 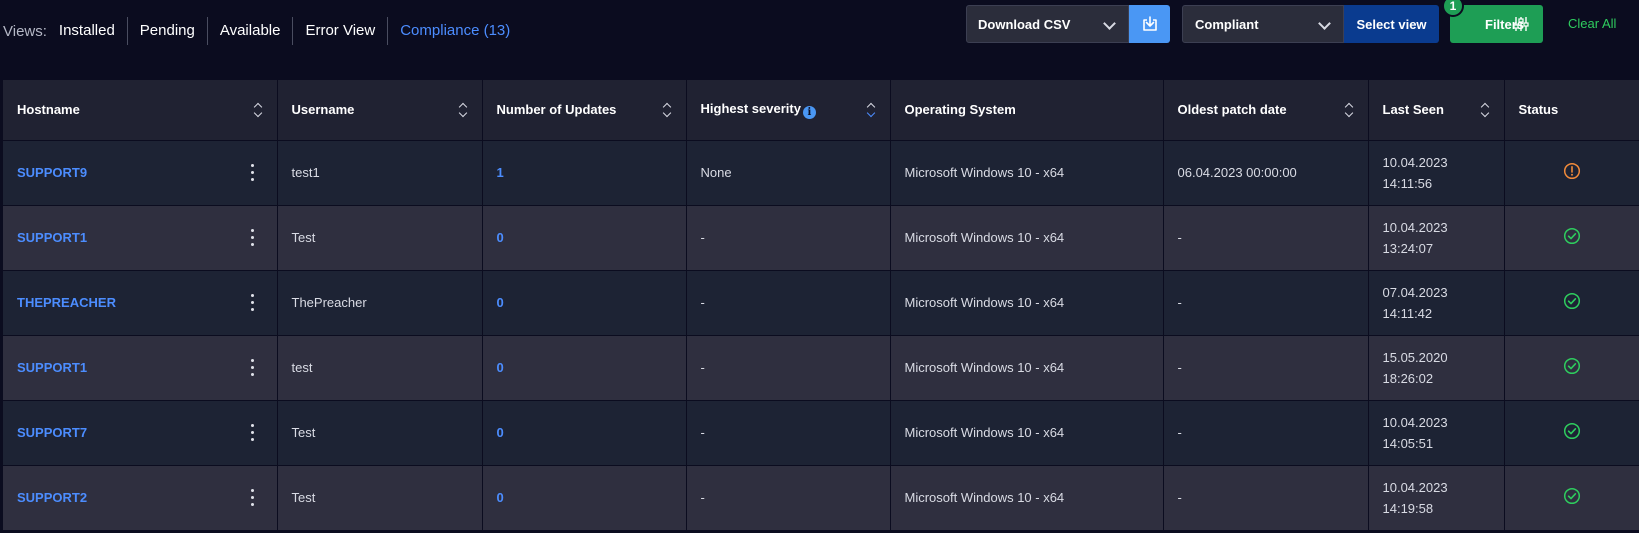 What do you see at coordinates (1391, 24) in the screenshot?
I see `select-view-button: Select view` at bounding box center [1391, 24].